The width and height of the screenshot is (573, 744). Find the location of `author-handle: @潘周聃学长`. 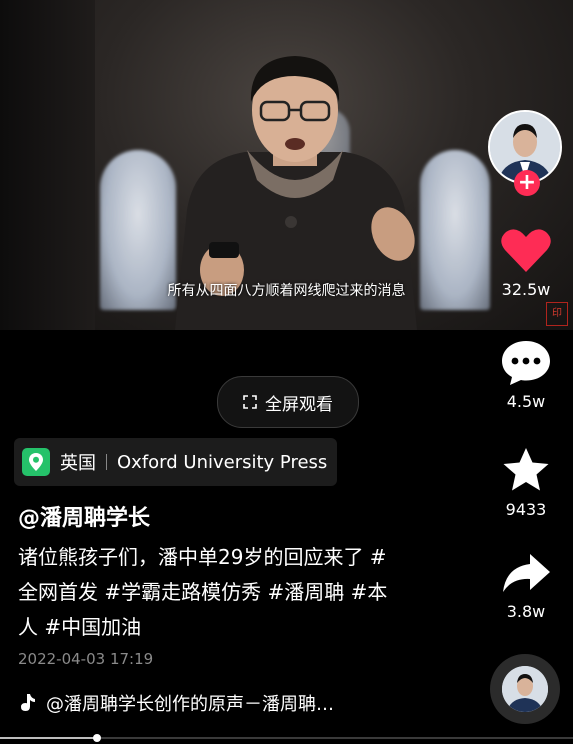

author-handle: @潘周聃学长 is located at coordinates (84, 516).